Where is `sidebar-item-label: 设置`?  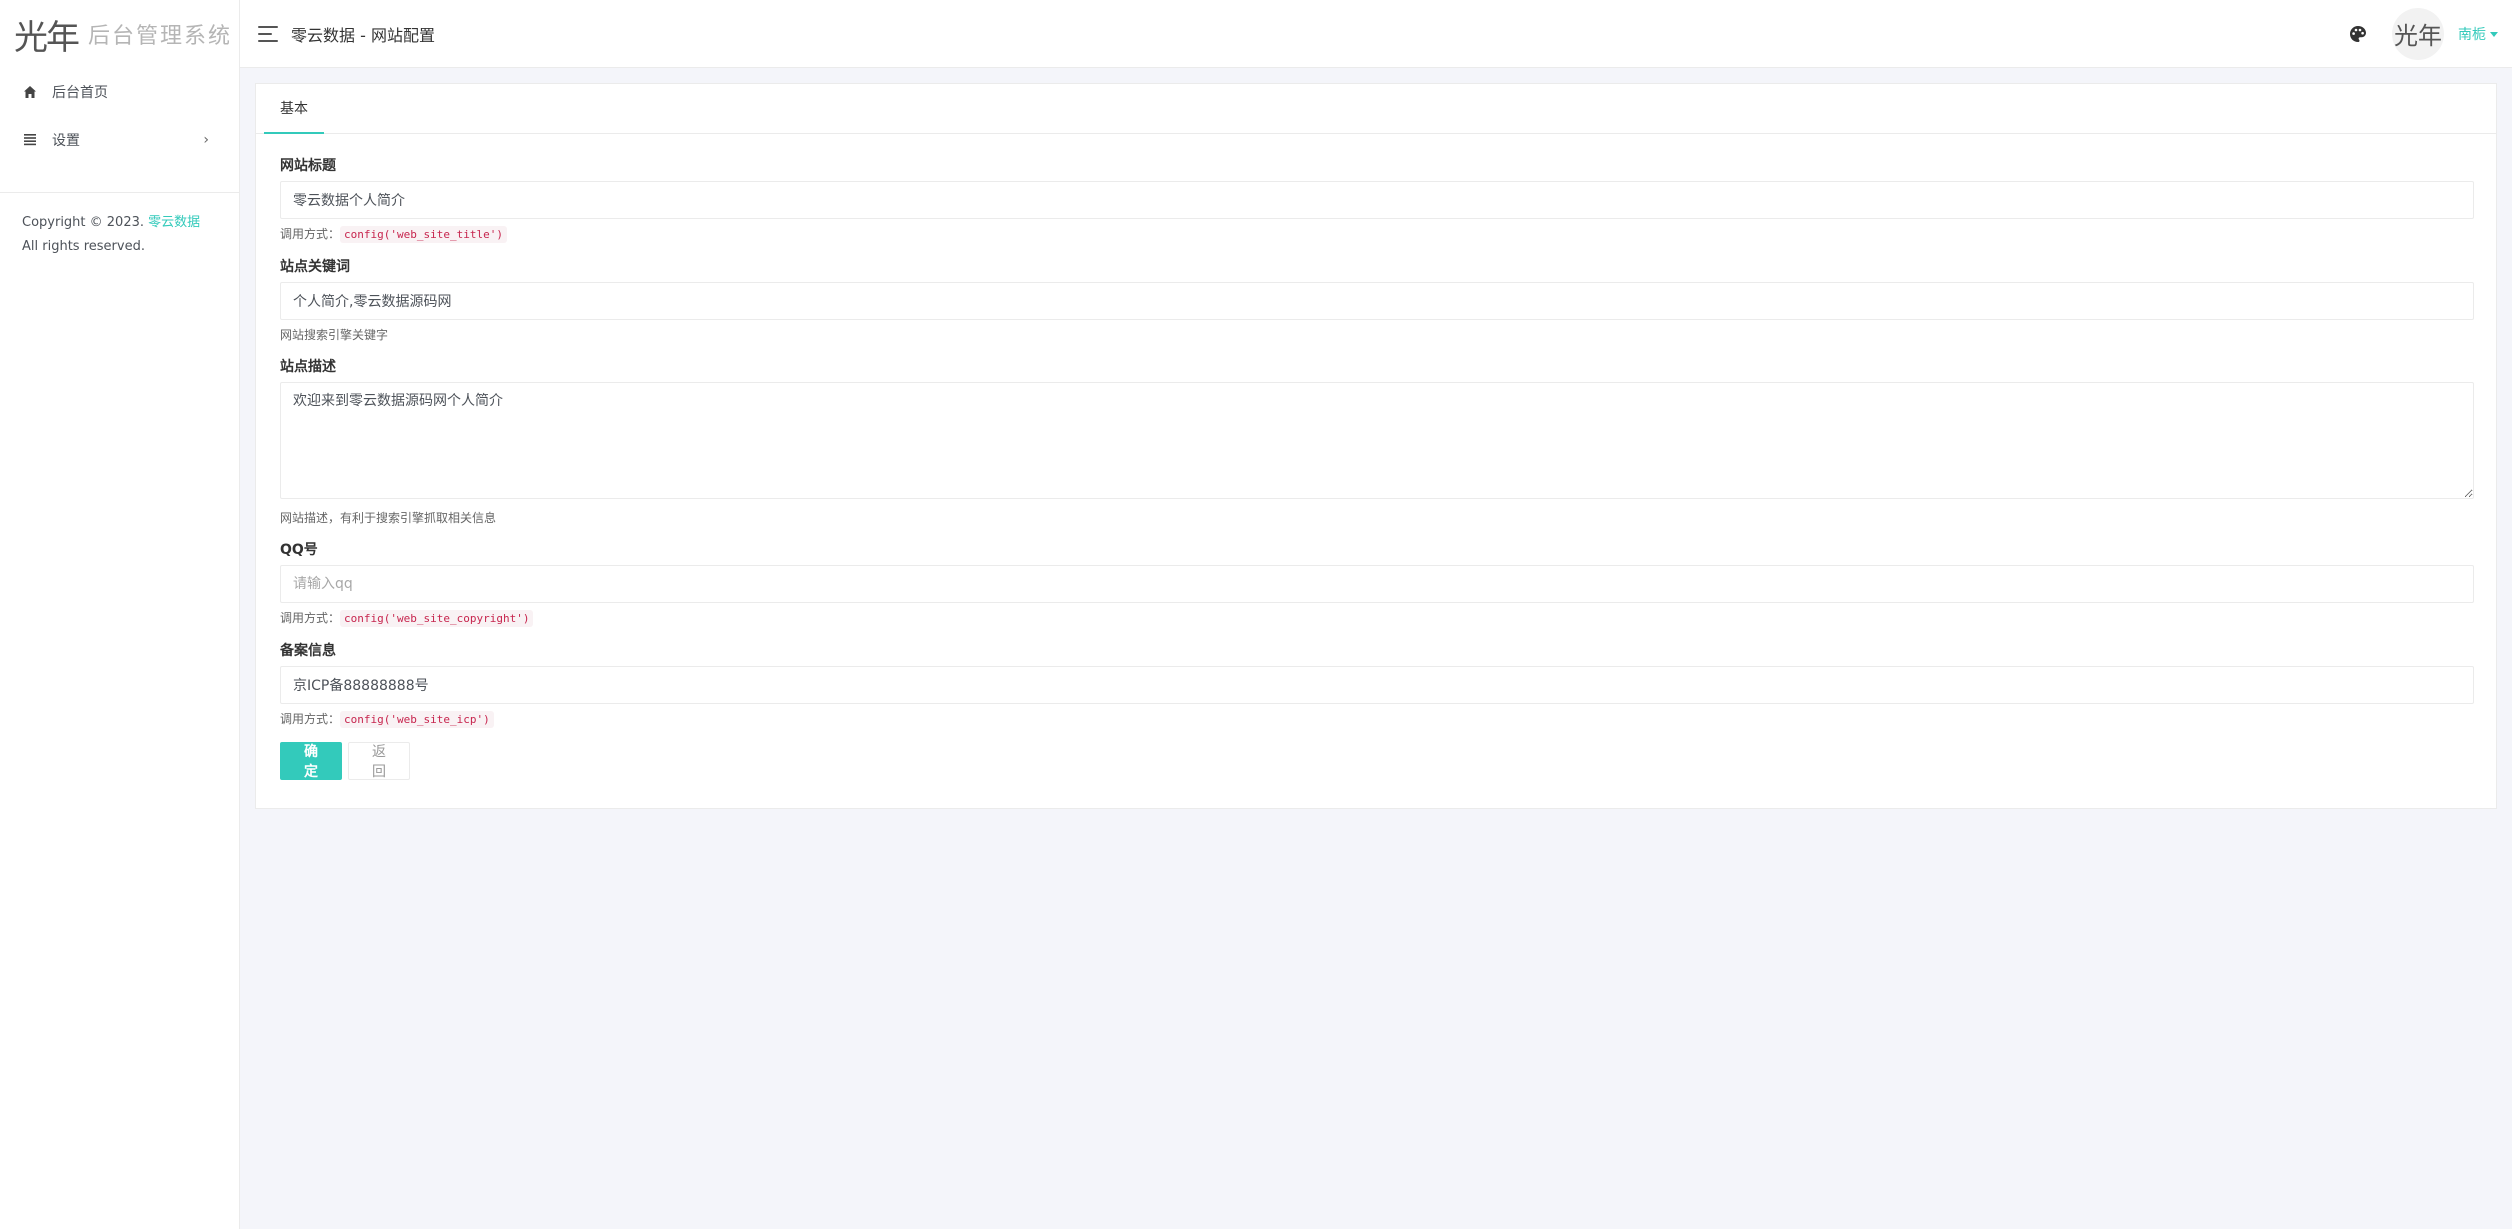
sidebar-item-label: 设置 is located at coordinates (66, 141).